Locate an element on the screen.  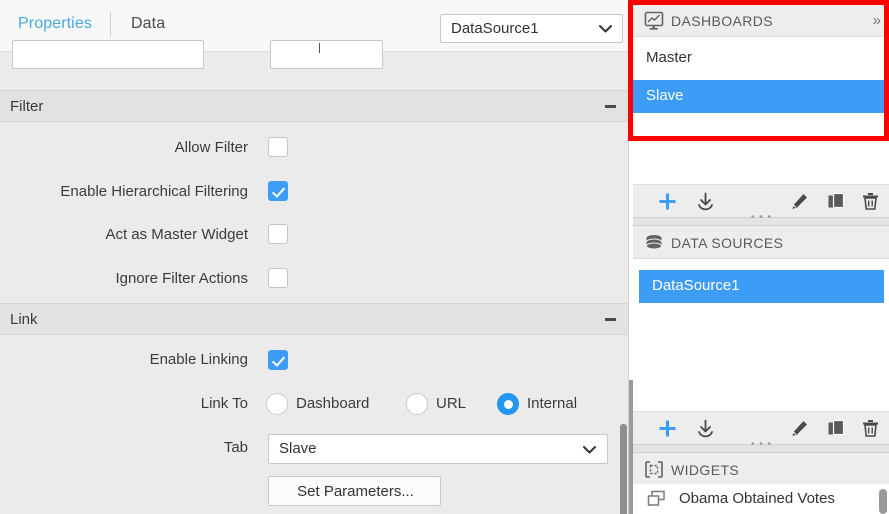
properties-scrollbar-track is located at coordinates (623, 283).